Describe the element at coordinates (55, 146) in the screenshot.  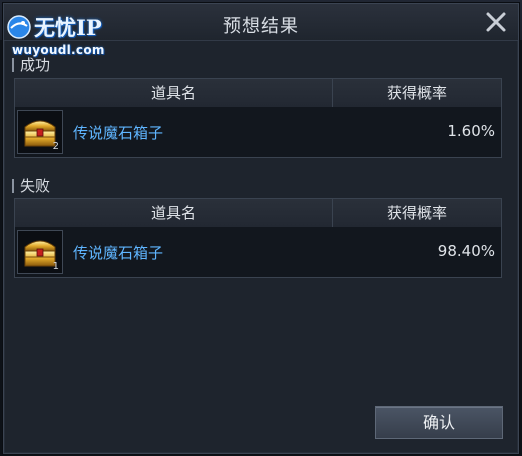
I see `item-quantity: 2` at that location.